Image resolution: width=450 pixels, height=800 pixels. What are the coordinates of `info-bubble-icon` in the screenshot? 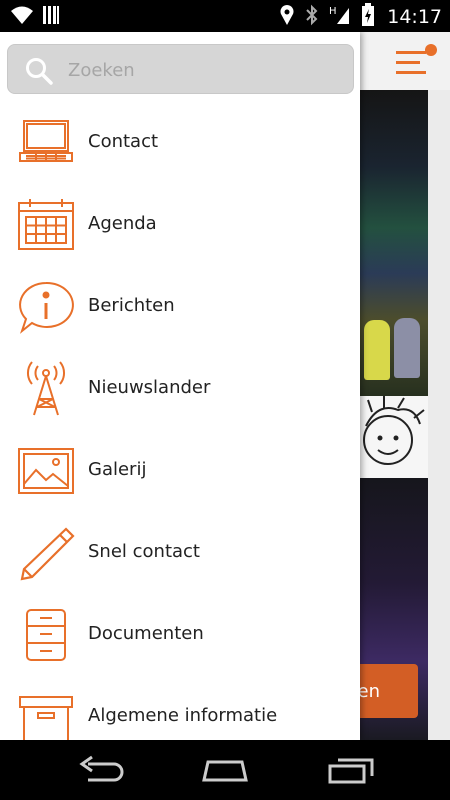 It's located at (46, 307).